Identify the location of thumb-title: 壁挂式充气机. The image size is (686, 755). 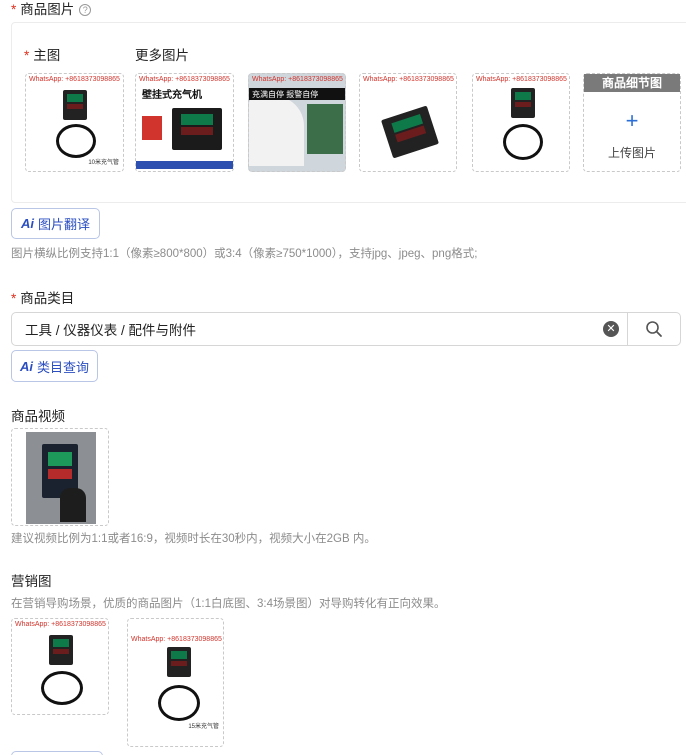
(172, 95).